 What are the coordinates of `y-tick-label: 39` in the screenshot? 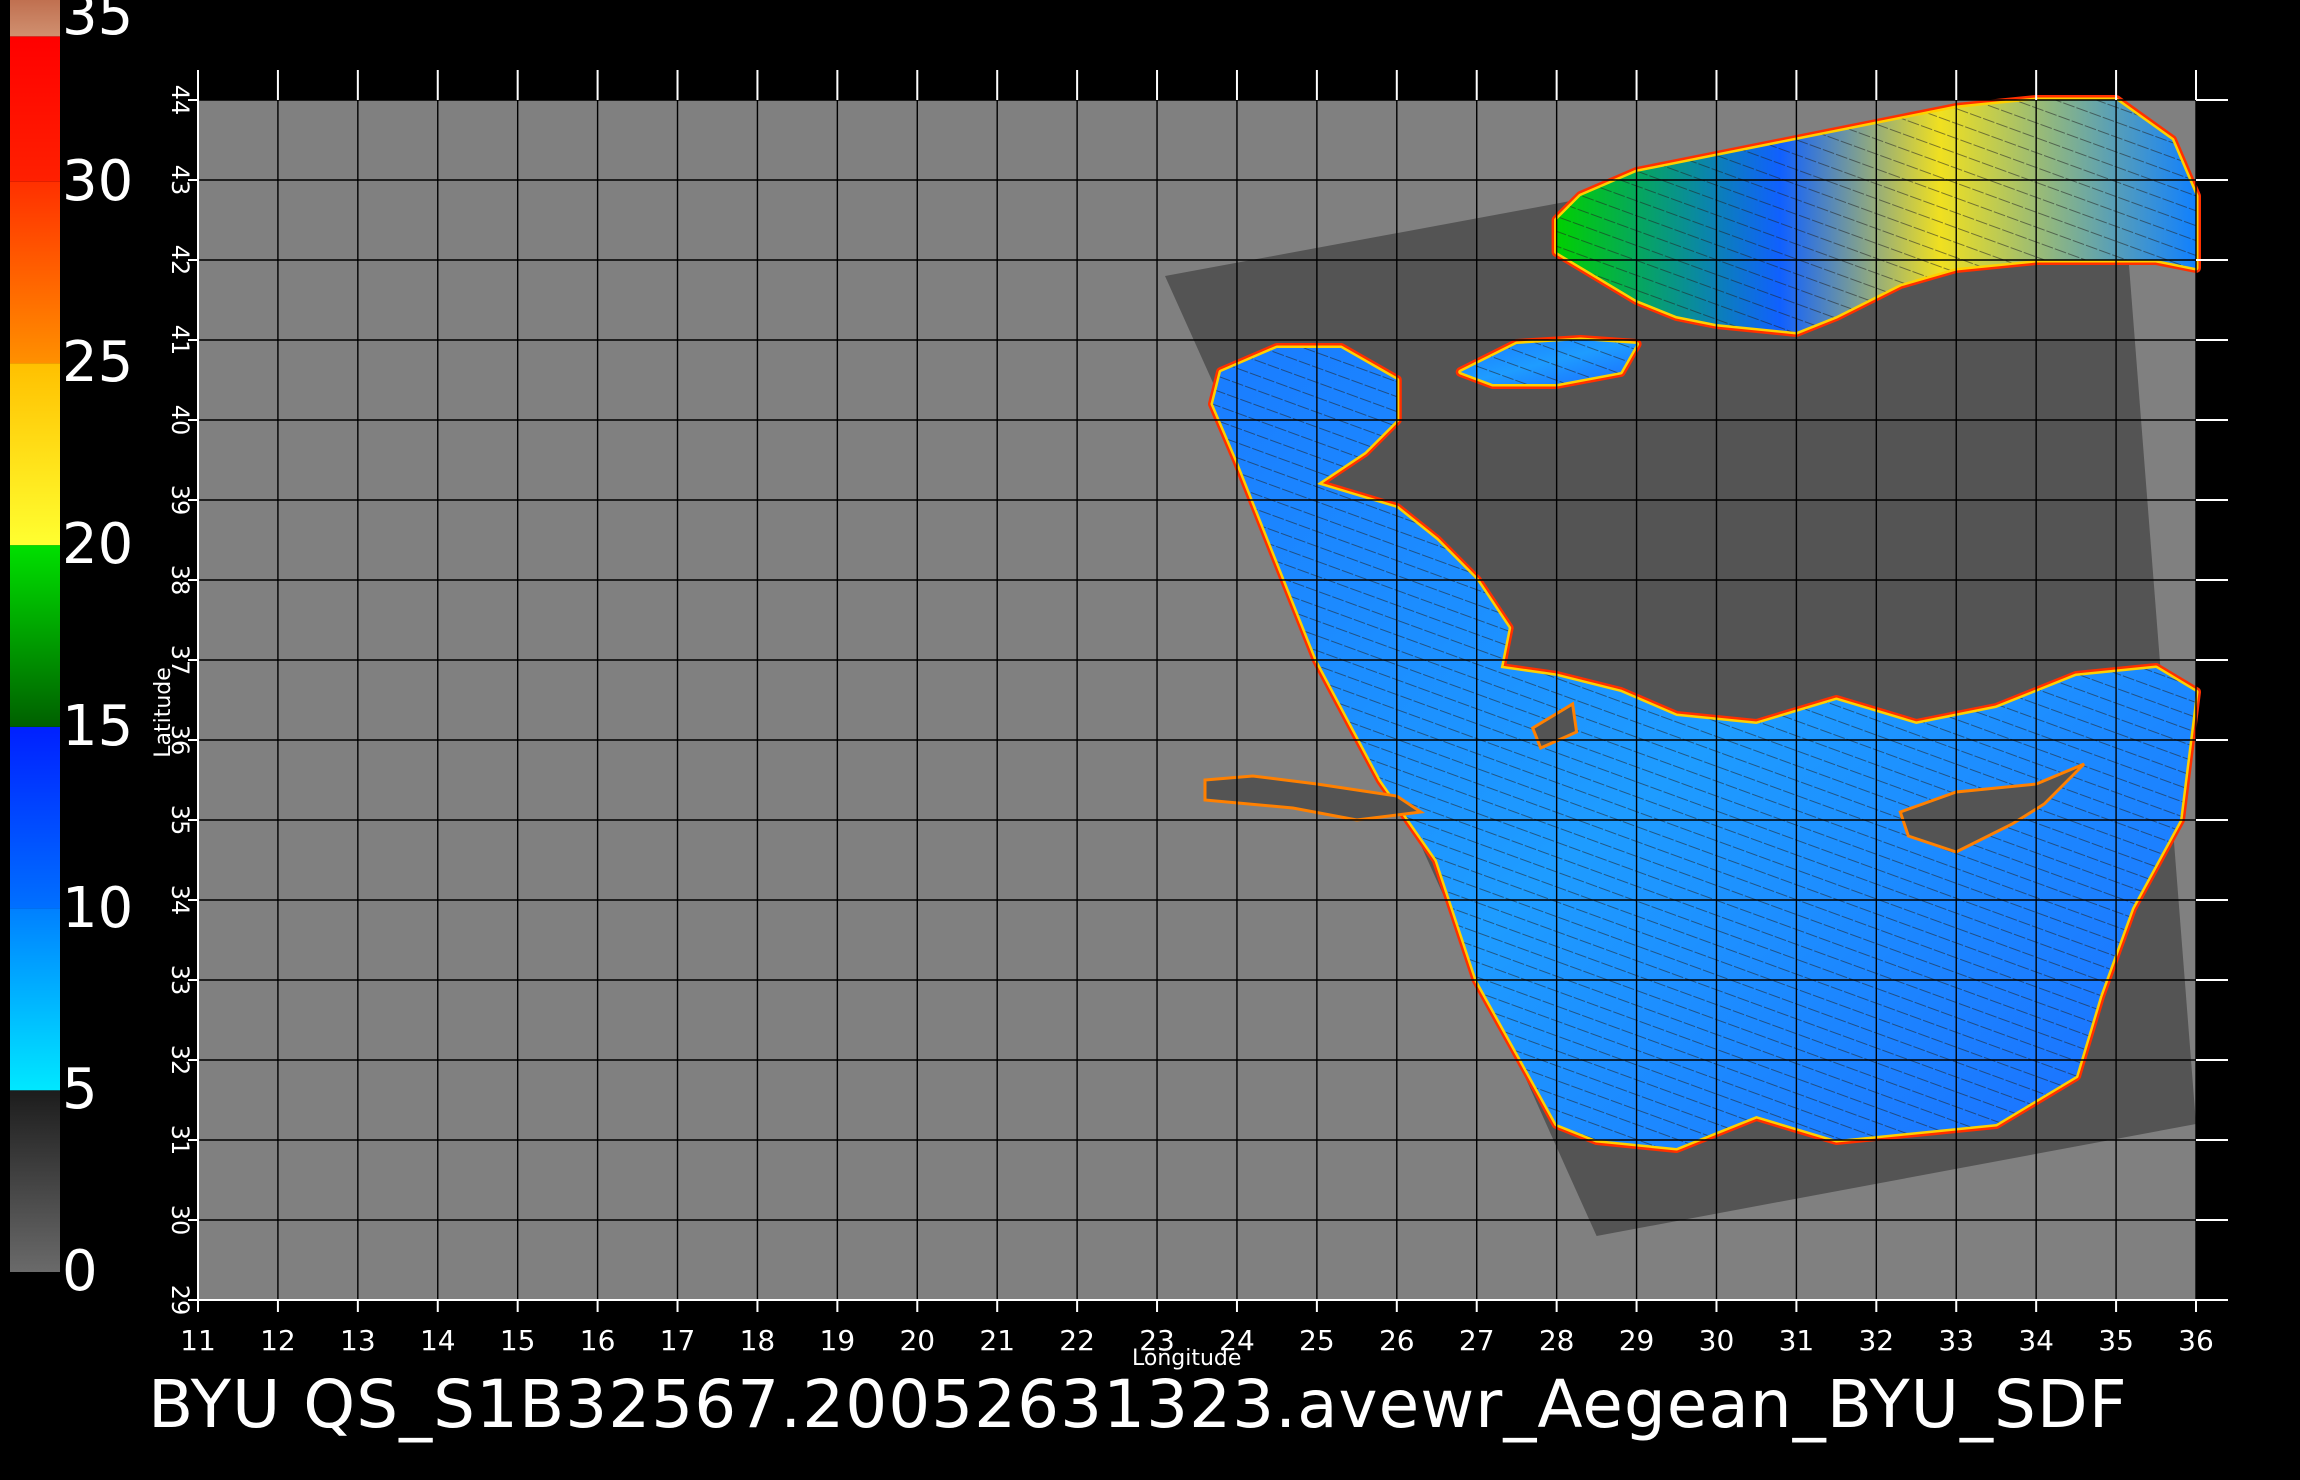 It's located at (180, 500).